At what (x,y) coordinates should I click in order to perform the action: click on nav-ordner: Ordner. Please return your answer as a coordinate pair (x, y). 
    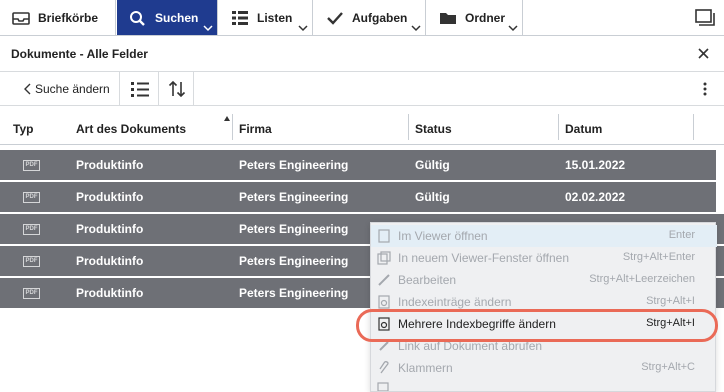
    Looking at the image, I should click on (475, 17).